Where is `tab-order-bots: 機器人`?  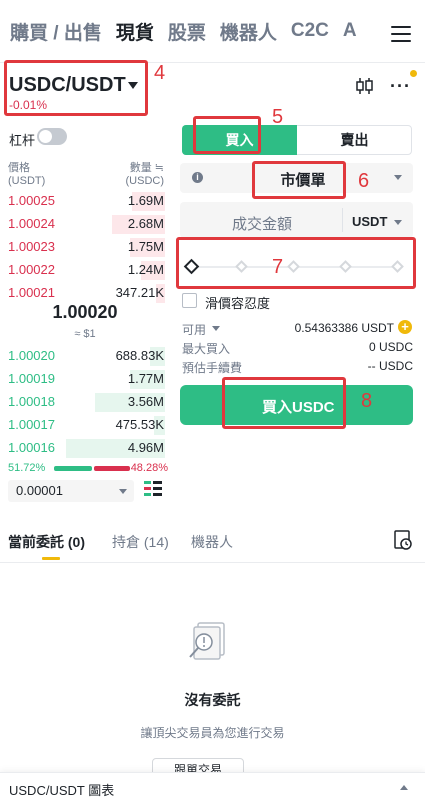 tab-order-bots: 機器人 is located at coordinates (212, 542).